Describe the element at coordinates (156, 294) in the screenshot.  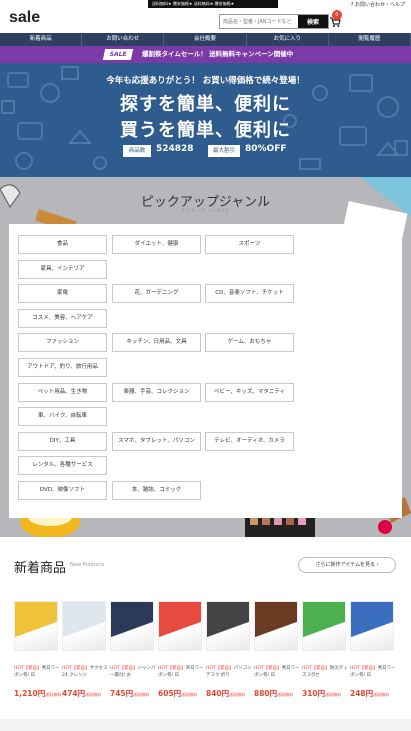
I see `genre-button: 花、ガーデニング` at that location.